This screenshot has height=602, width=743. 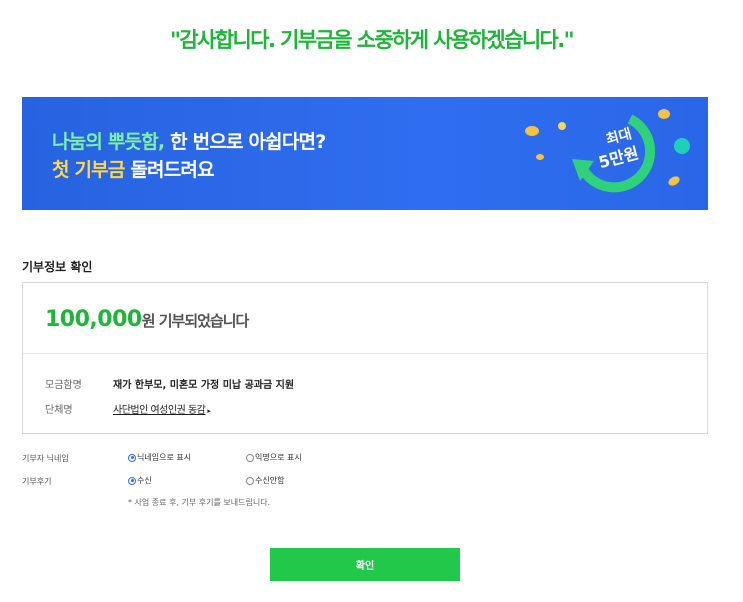 I want to click on radio-anonymous-label: 익명으로 표시, so click(x=278, y=457).